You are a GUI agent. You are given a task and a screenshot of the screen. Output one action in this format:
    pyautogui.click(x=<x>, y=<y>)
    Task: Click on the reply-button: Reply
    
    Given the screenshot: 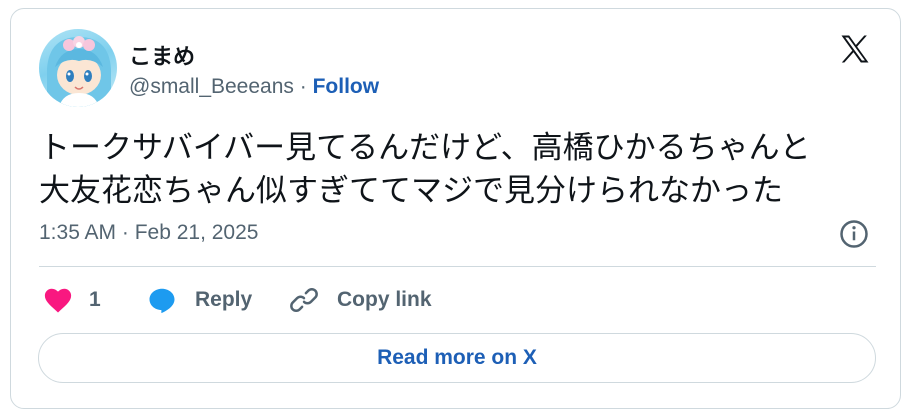 What is the action you would take?
    pyautogui.click(x=199, y=300)
    